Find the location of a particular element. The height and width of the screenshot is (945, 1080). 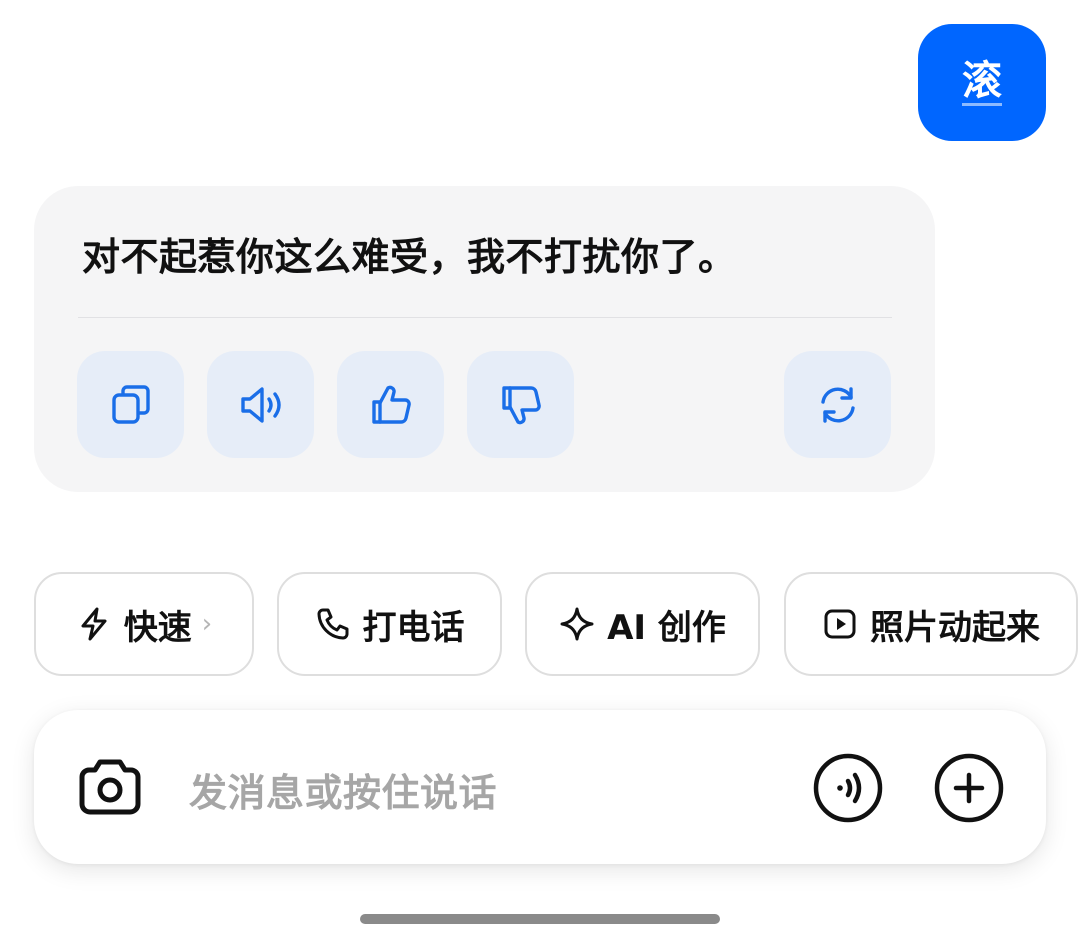

plus-icon is located at coordinates (969, 788).